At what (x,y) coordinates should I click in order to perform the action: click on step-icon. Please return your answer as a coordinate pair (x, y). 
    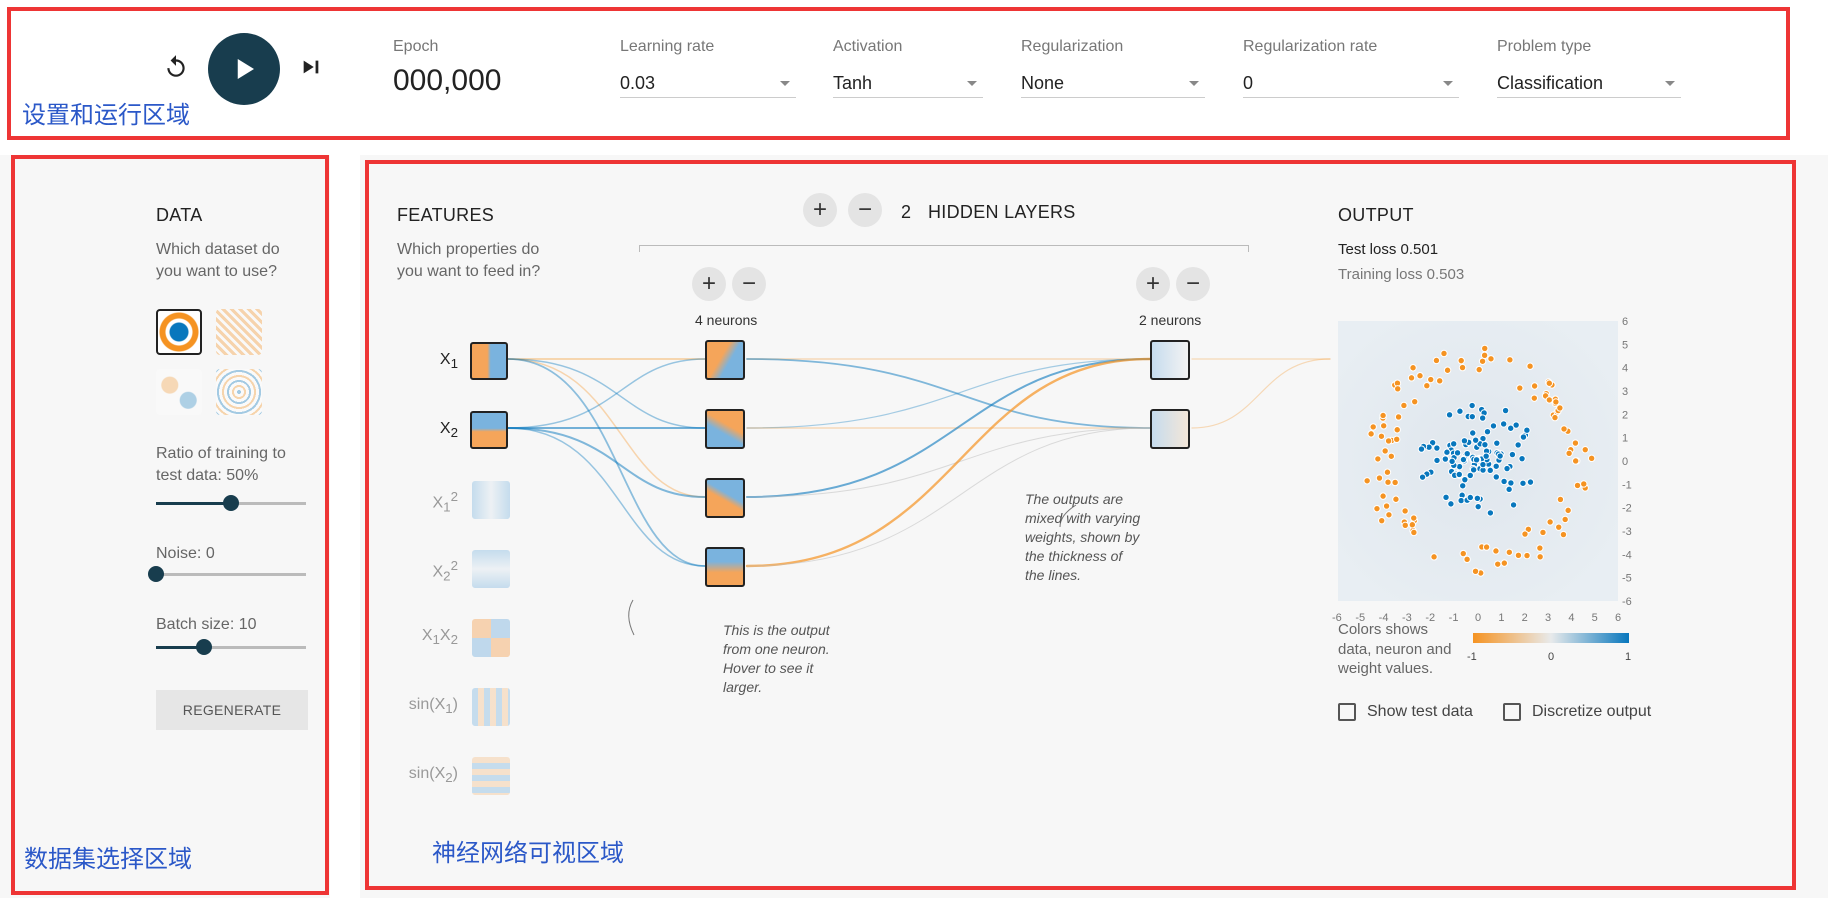
    Looking at the image, I should click on (311, 67).